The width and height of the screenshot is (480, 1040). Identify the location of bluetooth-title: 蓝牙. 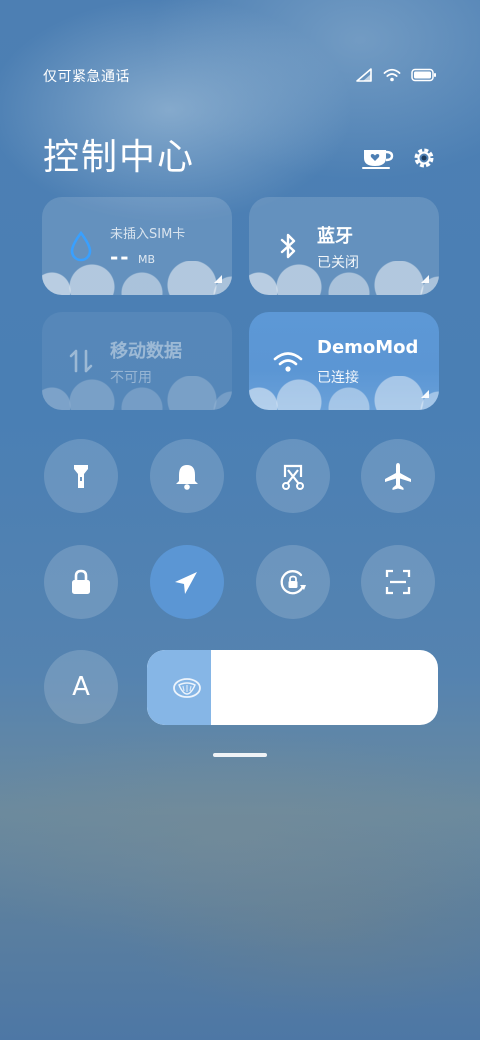
(335, 236).